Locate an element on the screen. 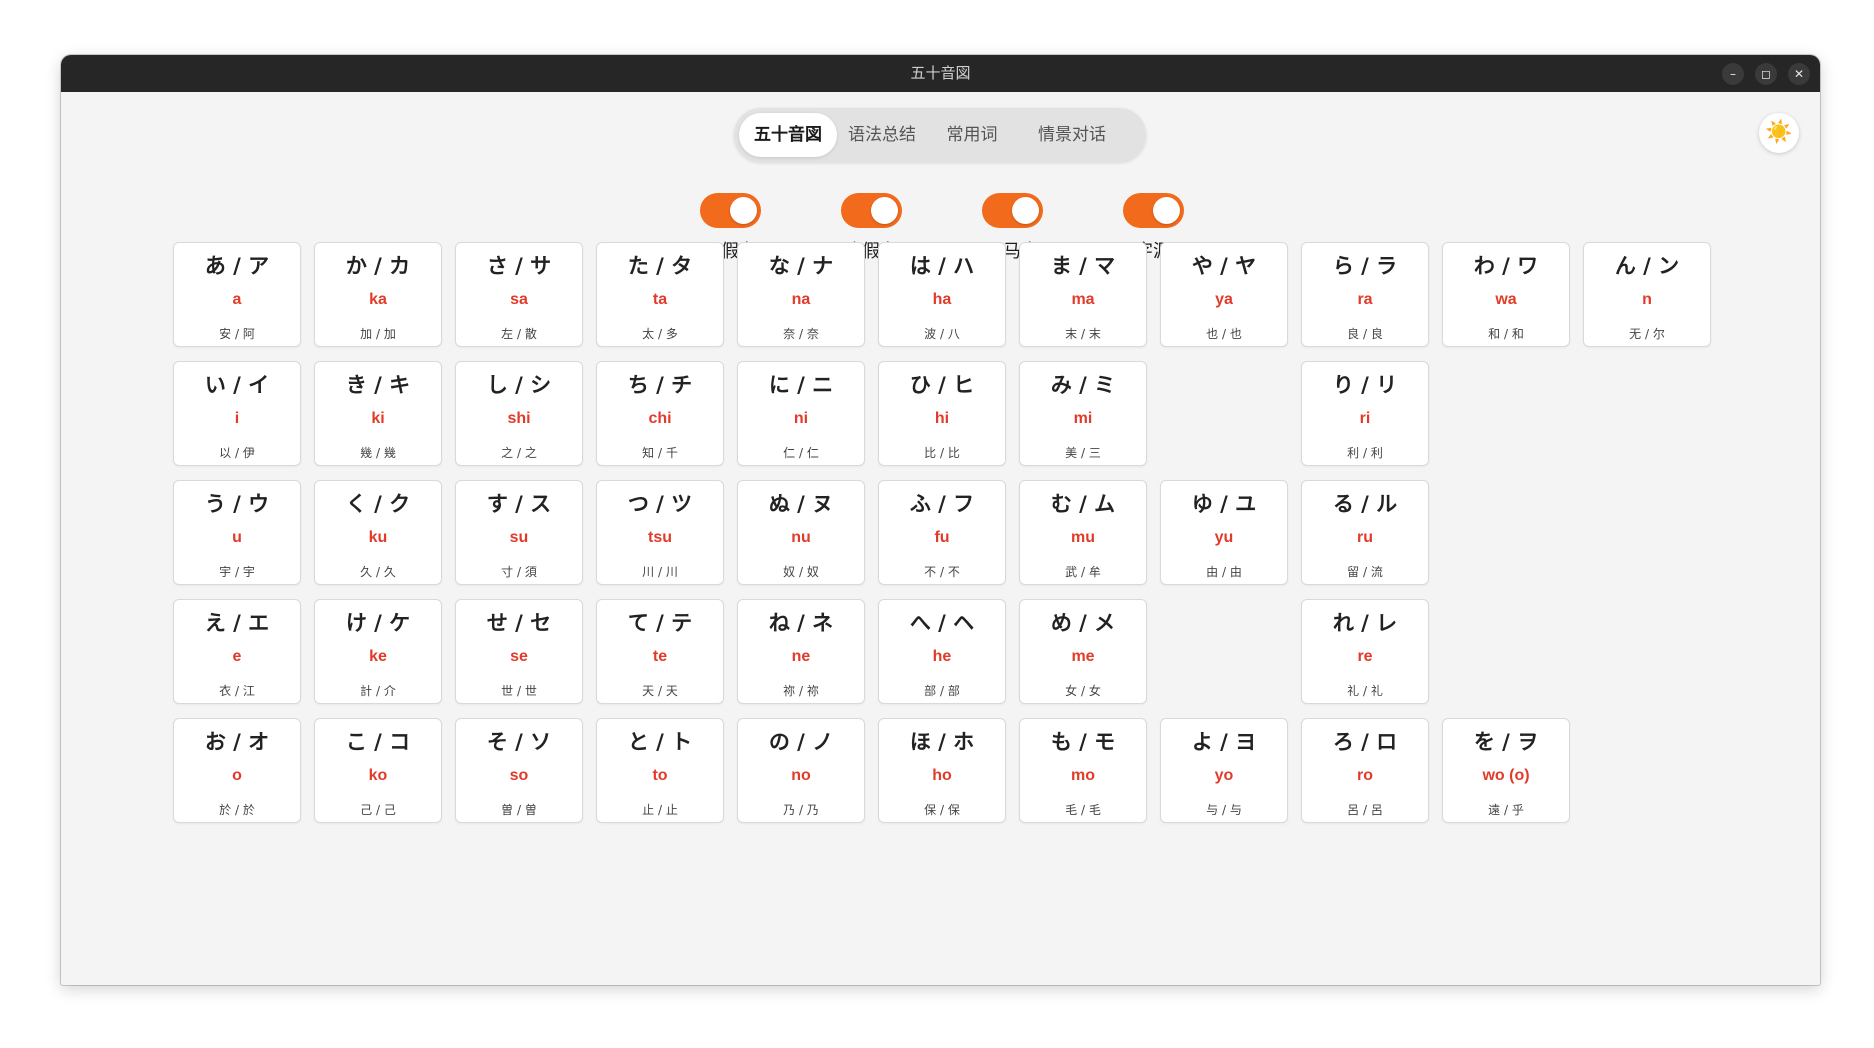 Image resolution: width=1874 pixels, height=1048 pixels. tab-bar: 五十音図 语法总结 常用词 情景对话 is located at coordinates (940, 135).